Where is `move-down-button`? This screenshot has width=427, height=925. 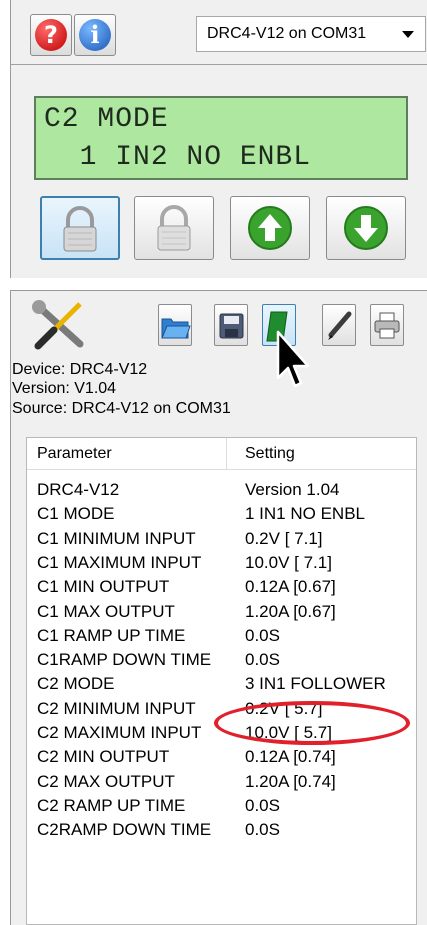 move-down-button is located at coordinates (366, 228).